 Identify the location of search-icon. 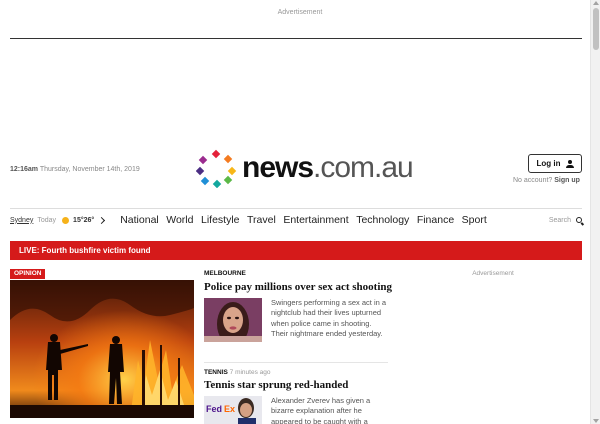
(579, 220).